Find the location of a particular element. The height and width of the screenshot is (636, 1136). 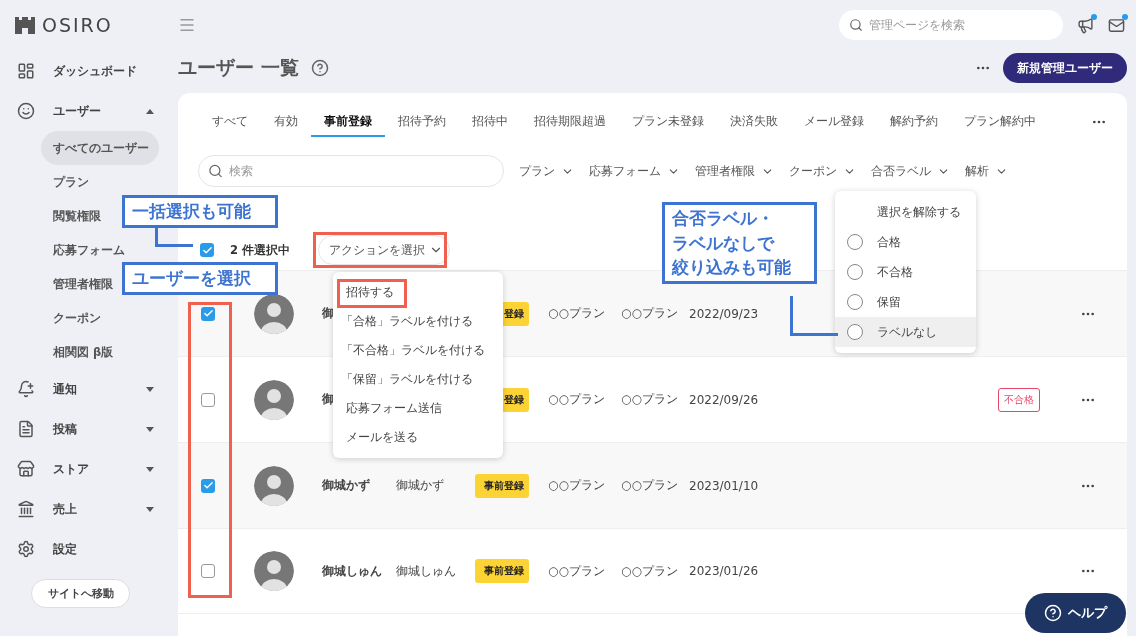

user-name: 御城しゅん is located at coordinates (352, 571).